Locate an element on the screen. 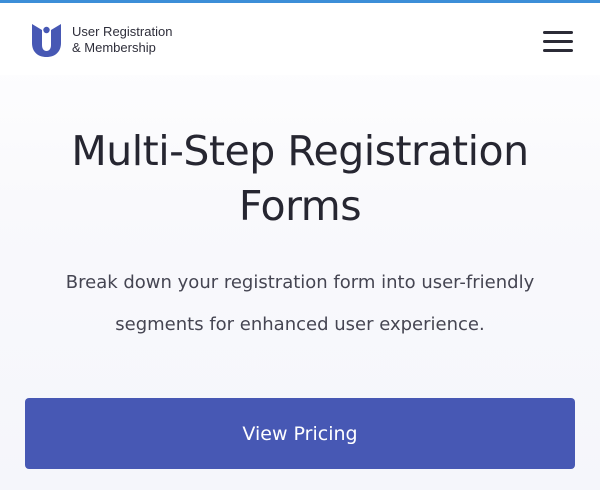 This screenshot has height=490, width=600. subtitle-line-2: segments for enhanced user experience. is located at coordinates (300, 324).